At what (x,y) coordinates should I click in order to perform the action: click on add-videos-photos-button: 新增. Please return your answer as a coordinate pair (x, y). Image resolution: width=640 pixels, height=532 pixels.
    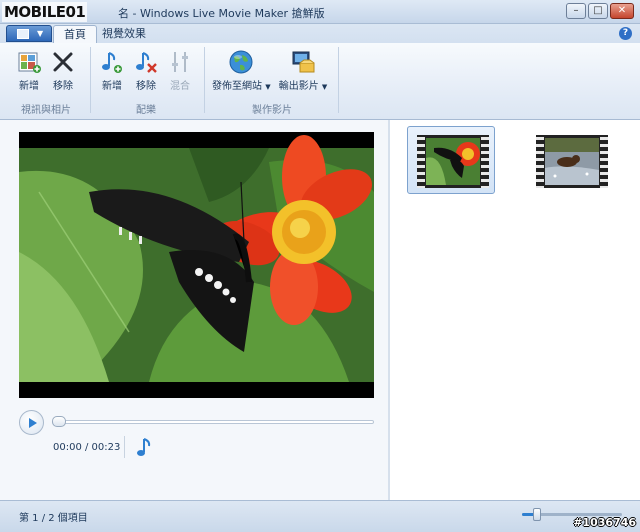
    Looking at the image, I should click on (29, 69).